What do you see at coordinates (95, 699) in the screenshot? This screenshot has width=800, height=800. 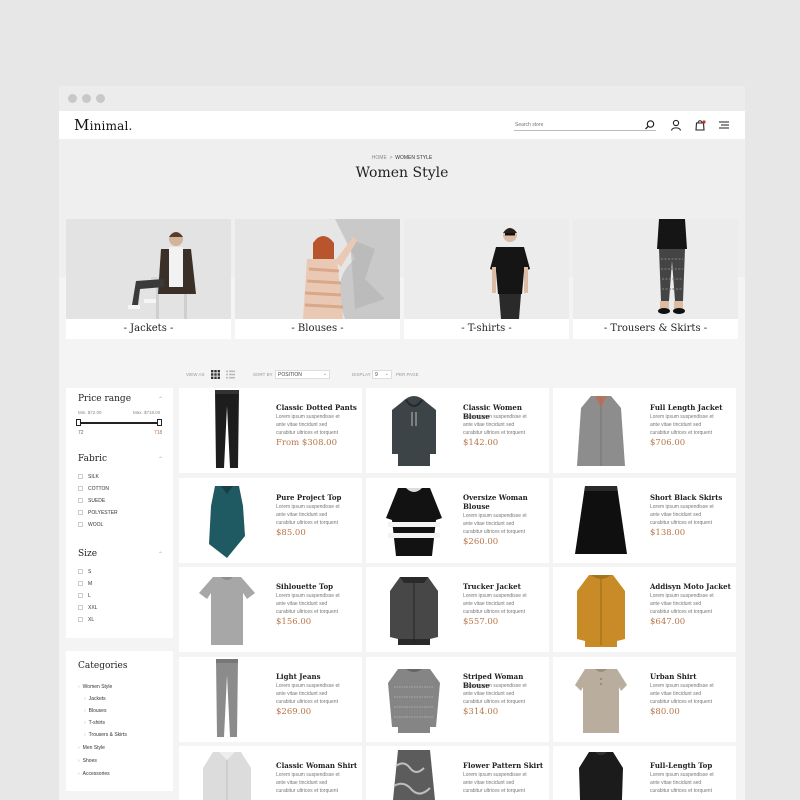 I see `category-link: › Jackets` at bounding box center [95, 699].